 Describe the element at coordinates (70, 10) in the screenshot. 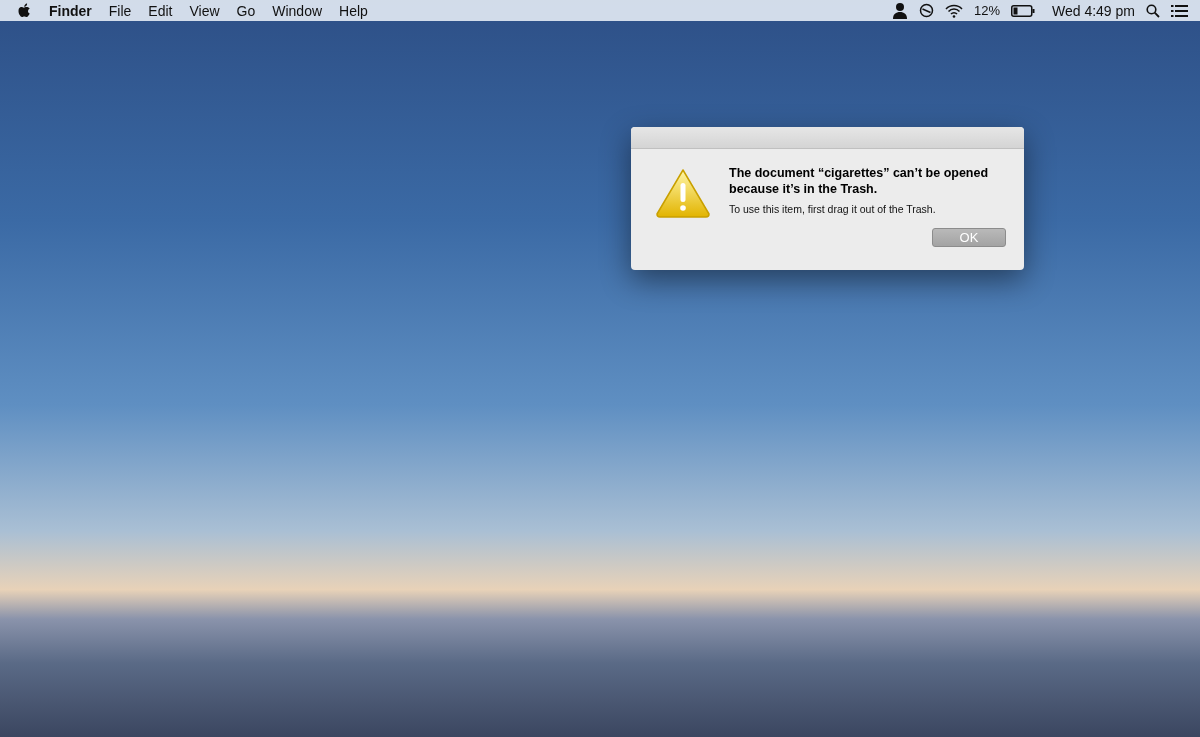

I see `app-menu: Finder` at that location.